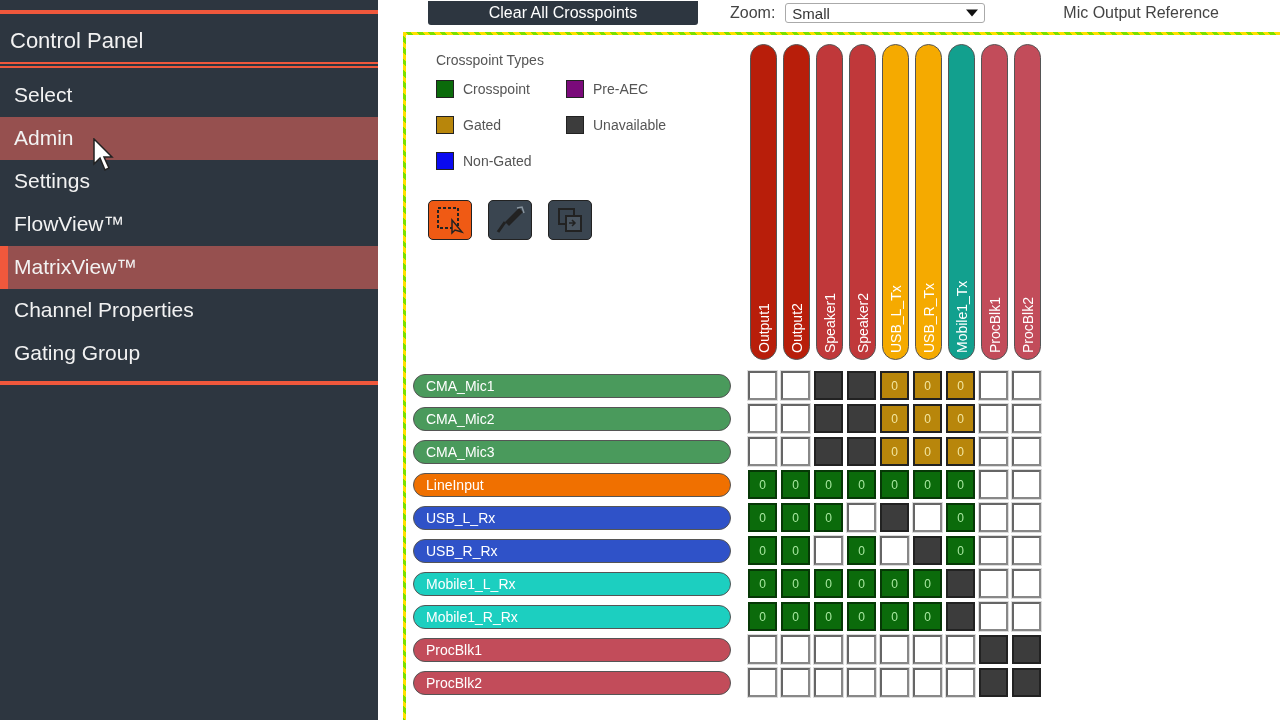 Image resolution: width=1280 pixels, height=720 pixels. I want to click on menu-item: FlowView™, so click(189, 224).